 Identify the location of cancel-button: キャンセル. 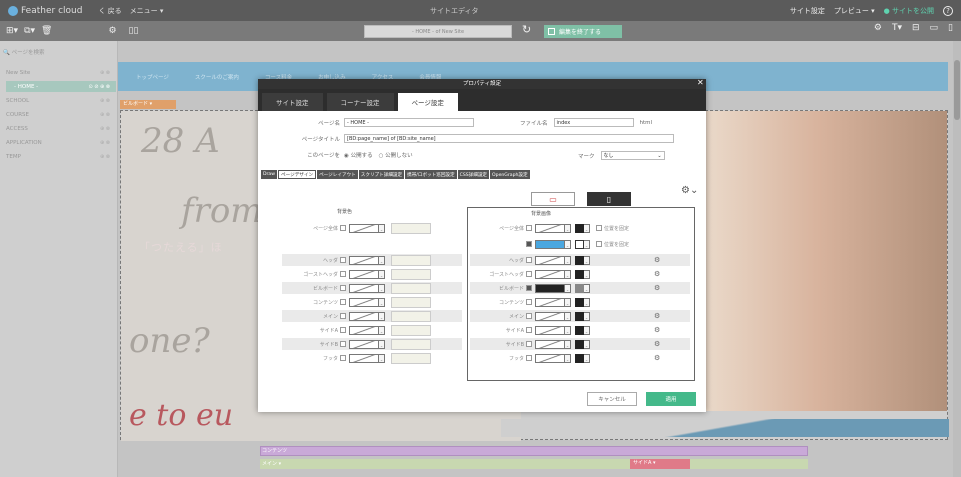
(612, 399).